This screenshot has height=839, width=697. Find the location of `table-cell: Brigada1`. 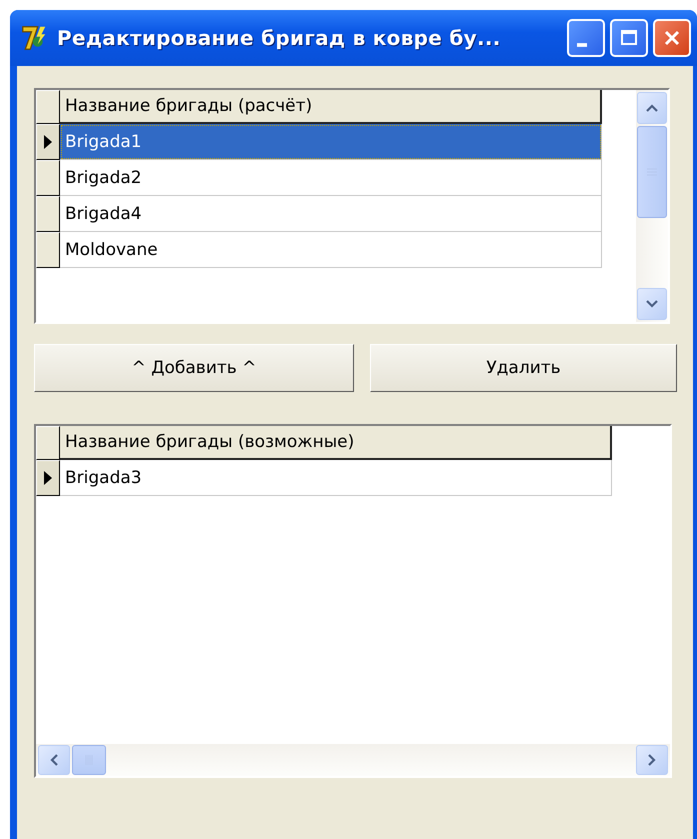

table-cell: Brigada1 is located at coordinates (331, 142).